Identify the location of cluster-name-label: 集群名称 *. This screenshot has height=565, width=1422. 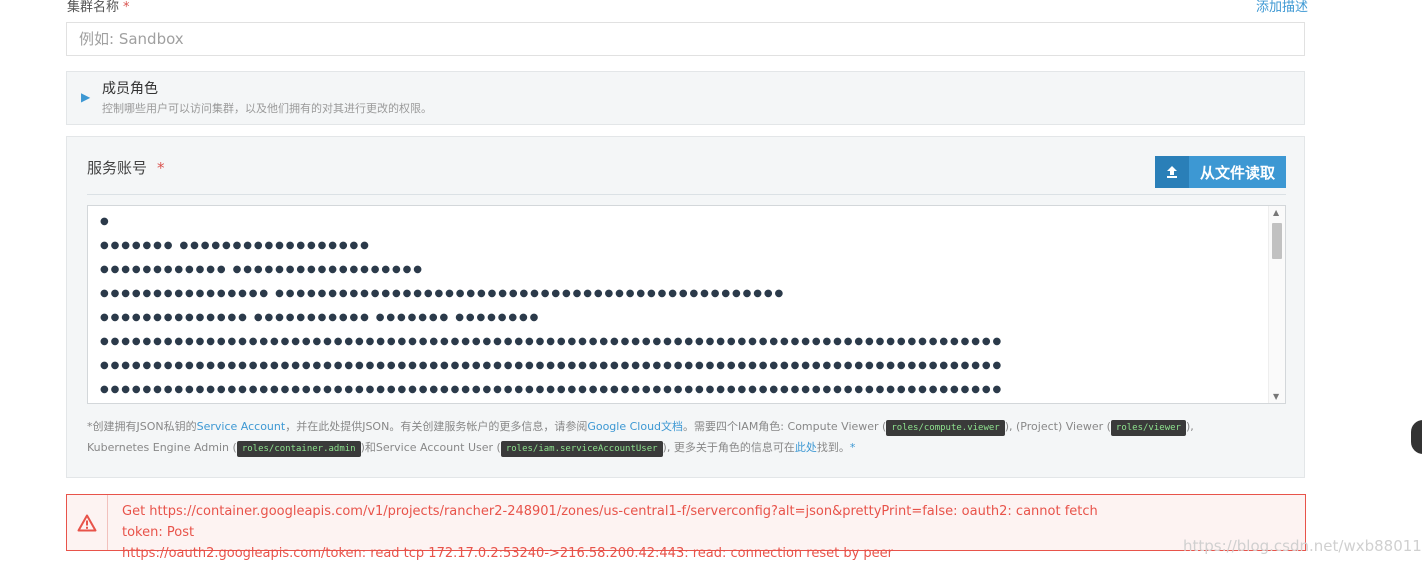
(98, 7).